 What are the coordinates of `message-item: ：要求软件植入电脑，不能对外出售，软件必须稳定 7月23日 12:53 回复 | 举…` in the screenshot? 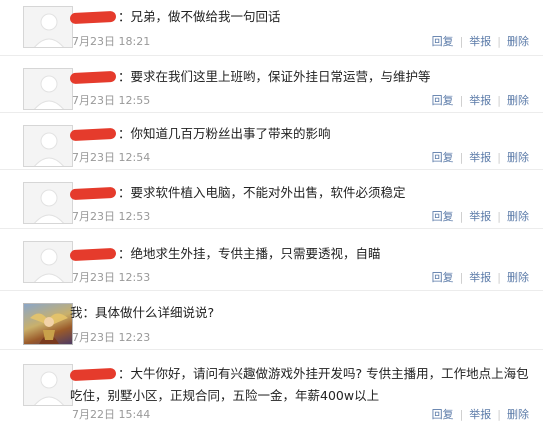 It's located at (271, 199).